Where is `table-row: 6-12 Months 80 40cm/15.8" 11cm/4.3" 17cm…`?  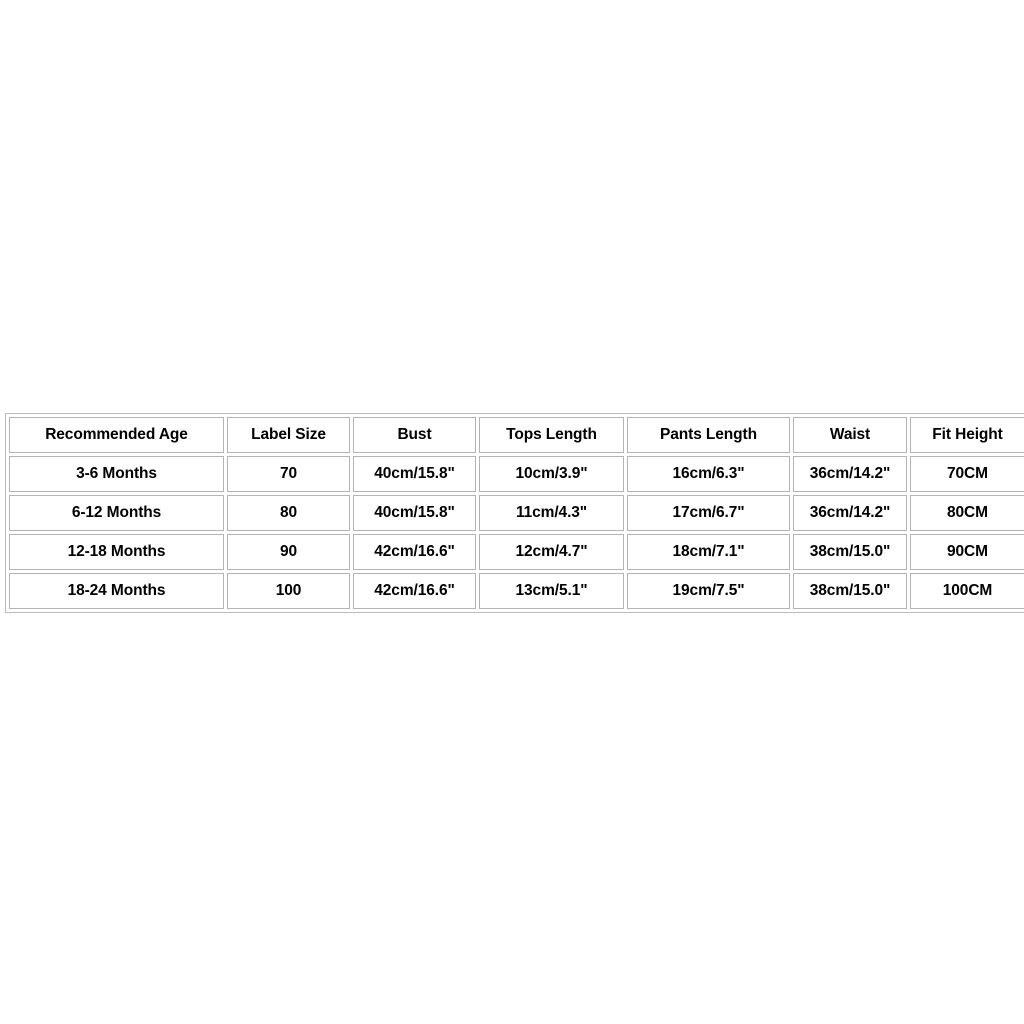 table-row: 6-12 Months 80 40cm/15.8" 11cm/4.3" 17cm… is located at coordinates (516, 513).